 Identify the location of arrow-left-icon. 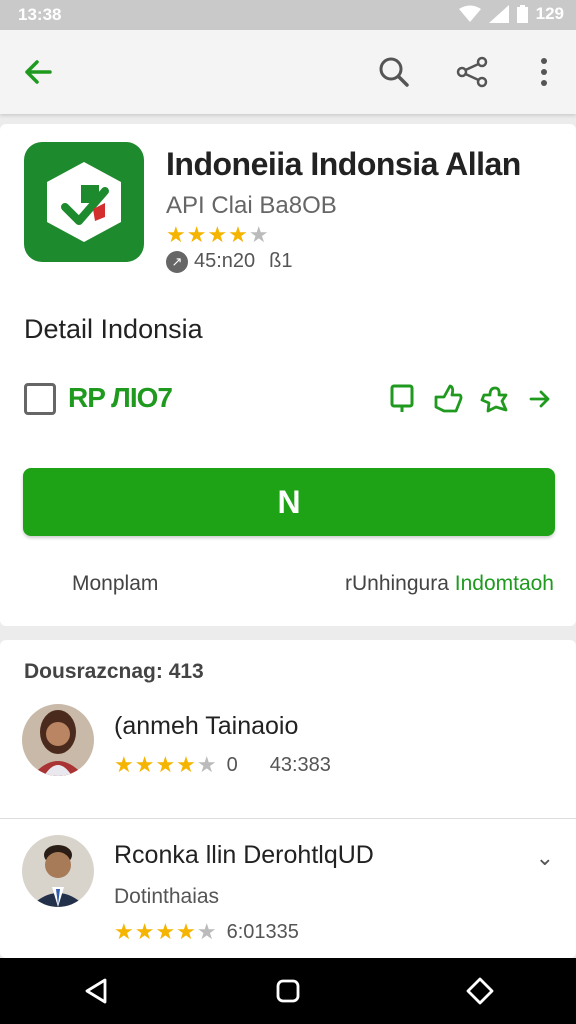
(38, 72).